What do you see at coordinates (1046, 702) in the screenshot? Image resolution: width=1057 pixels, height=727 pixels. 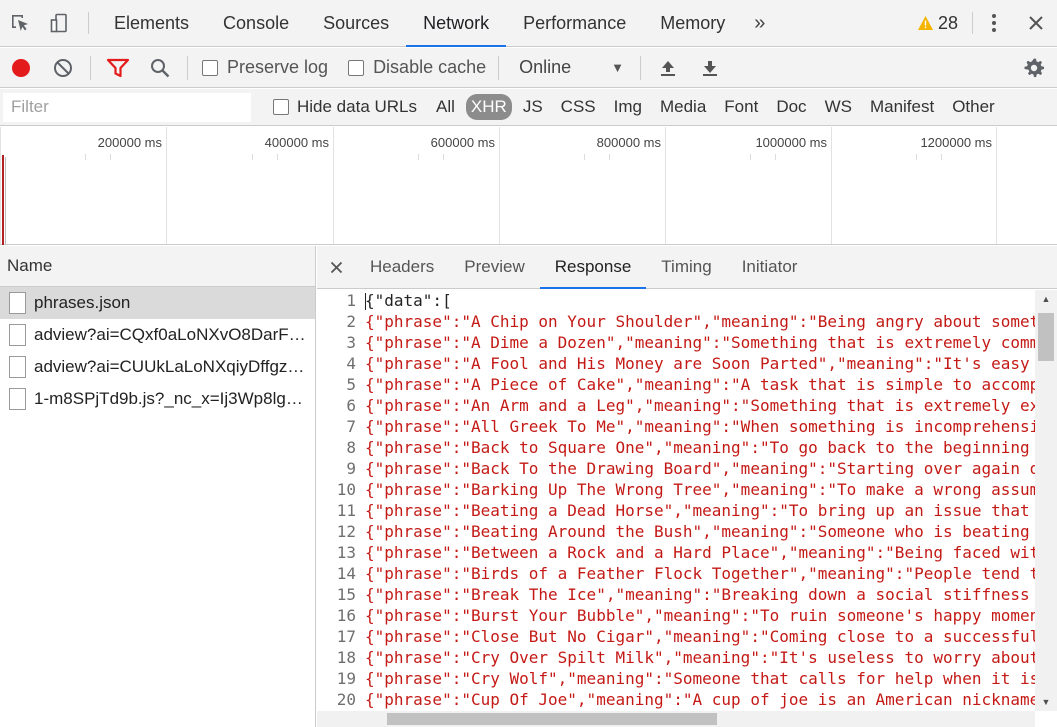 I see `scroll-down-icon: ▼` at bounding box center [1046, 702].